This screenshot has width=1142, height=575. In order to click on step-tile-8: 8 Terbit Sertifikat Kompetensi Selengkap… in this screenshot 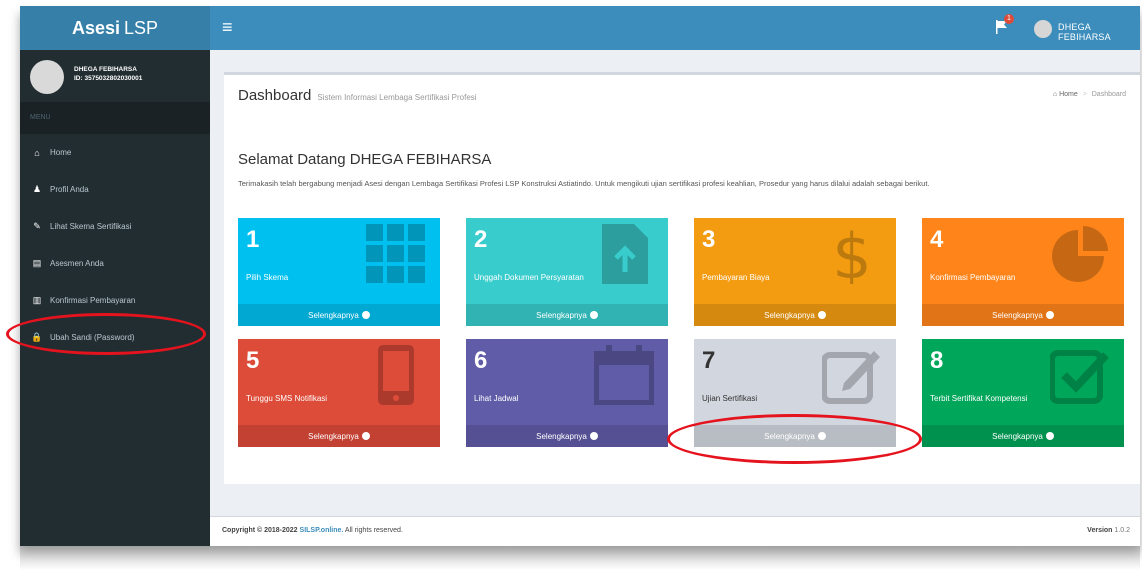, I will do `click(1023, 393)`.